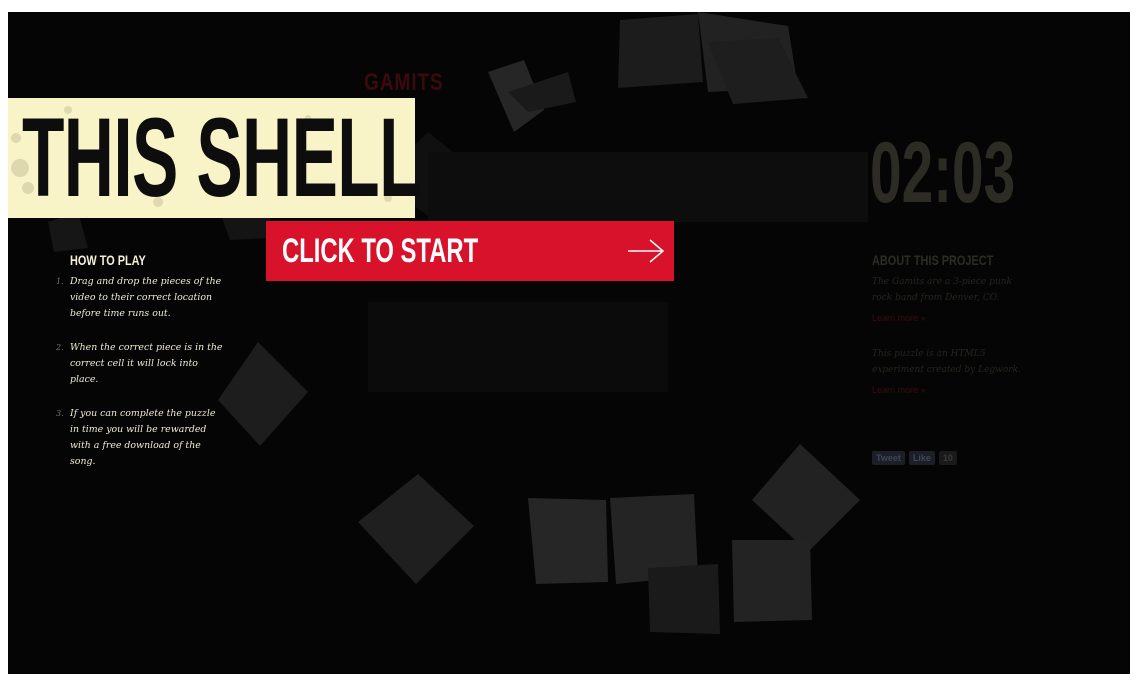 This screenshot has width=1139, height=681. I want to click on learn-more-band-link: Learn more », so click(952, 318).